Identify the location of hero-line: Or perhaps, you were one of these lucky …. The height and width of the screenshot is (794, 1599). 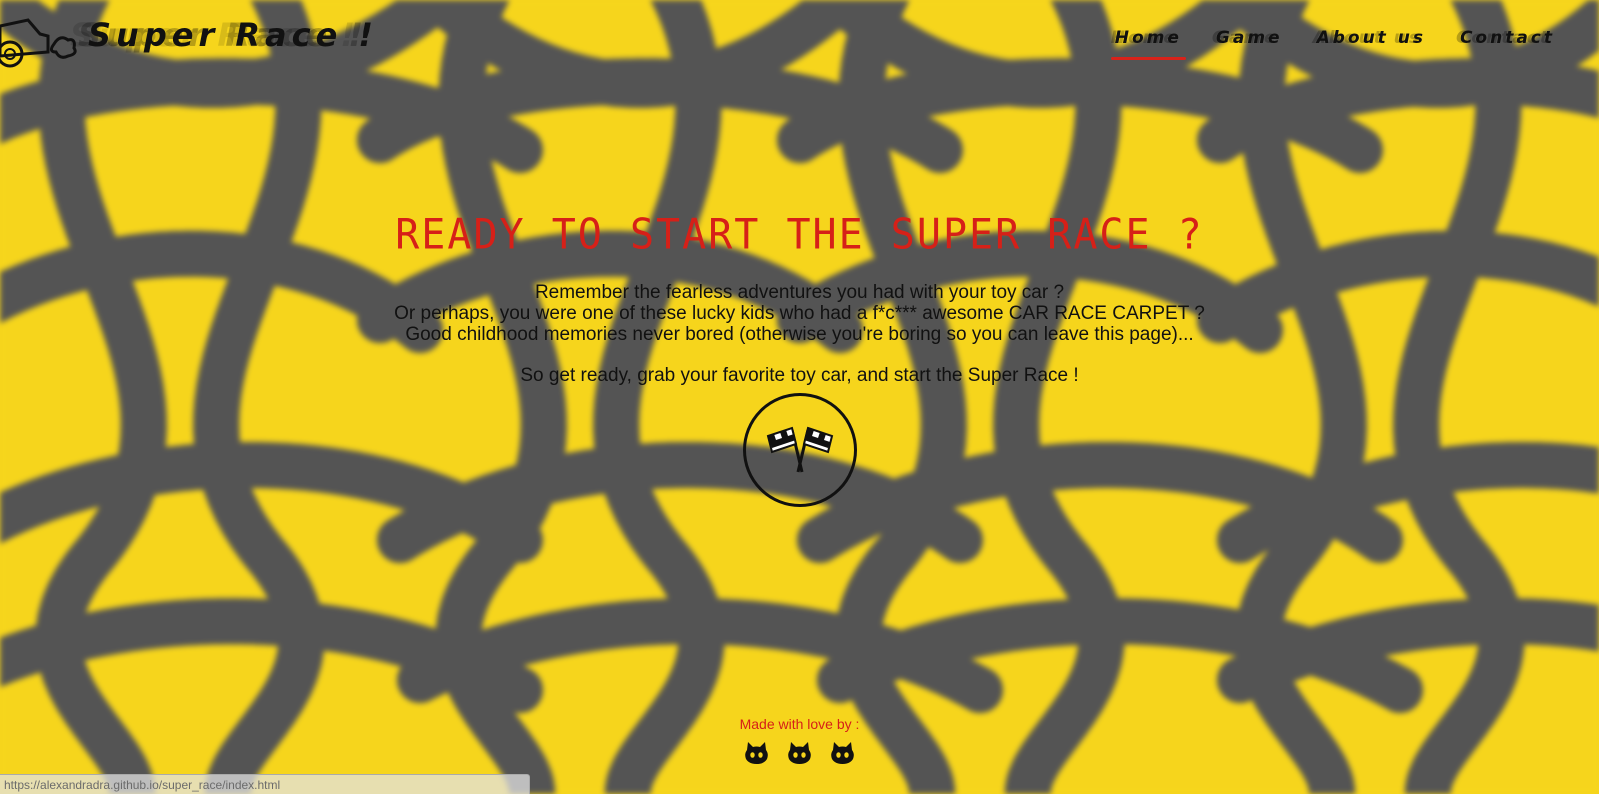
(799, 313).